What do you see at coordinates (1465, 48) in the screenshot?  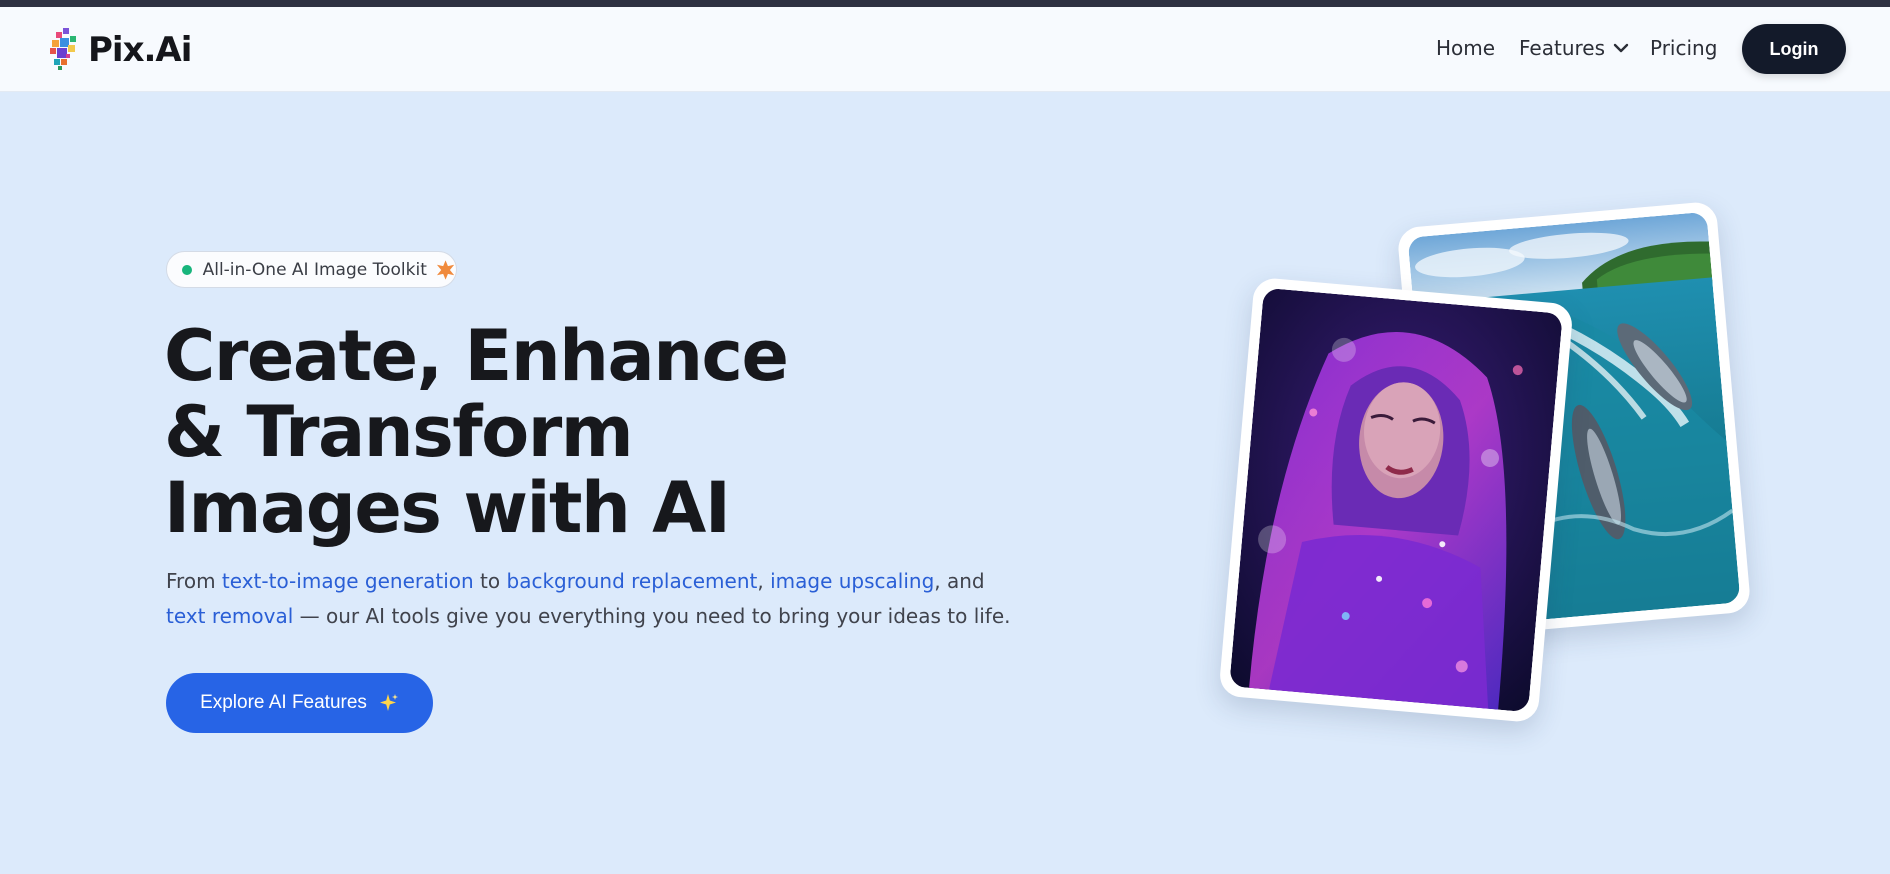 I see `nav-home-link: Home` at bounding box center [1465, 48].